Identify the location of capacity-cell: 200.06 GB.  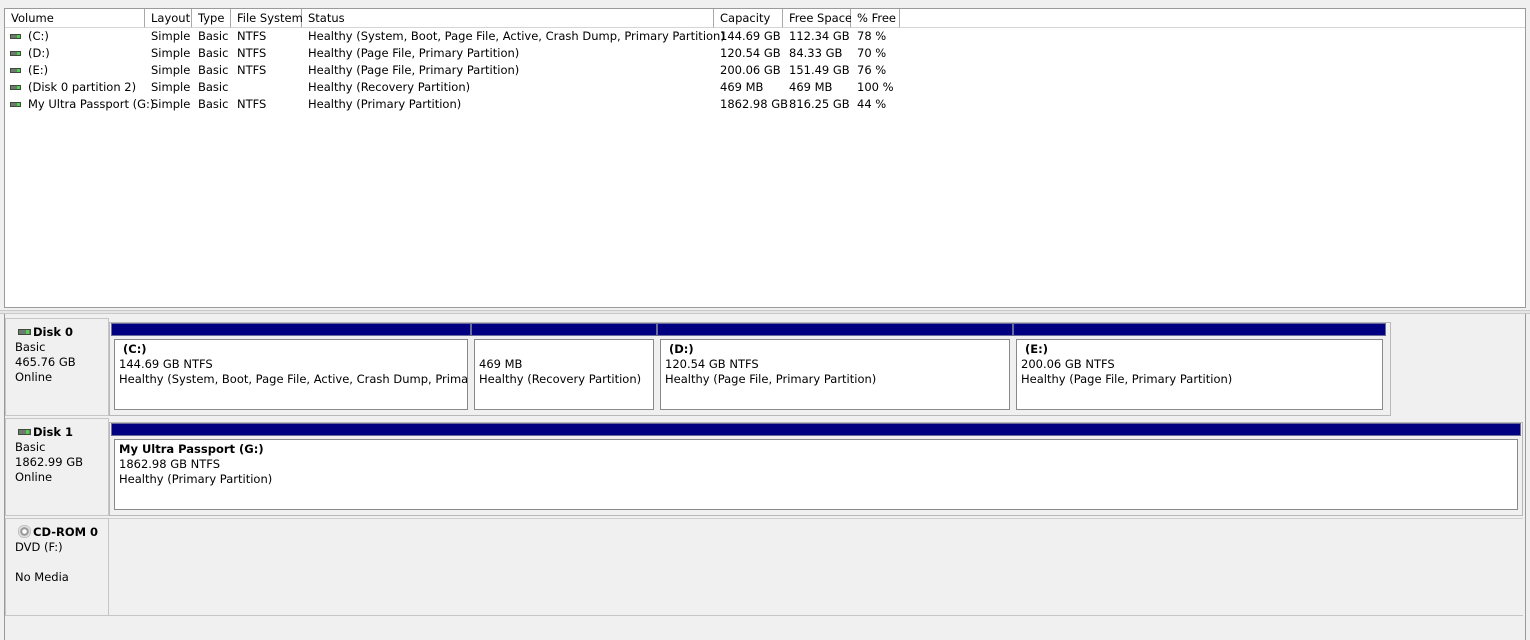
(750, 70).